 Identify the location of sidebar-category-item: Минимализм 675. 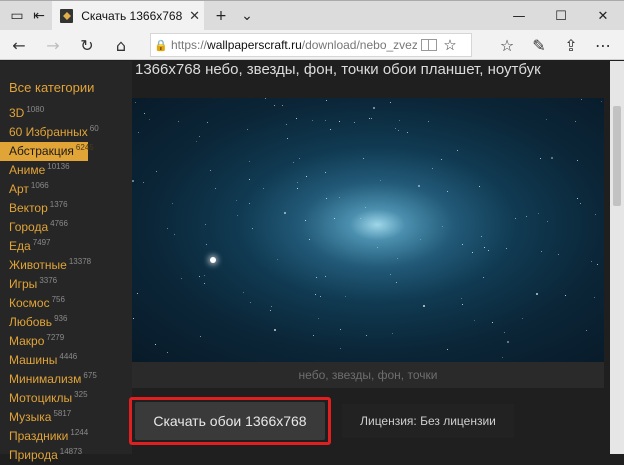
(66, 379).